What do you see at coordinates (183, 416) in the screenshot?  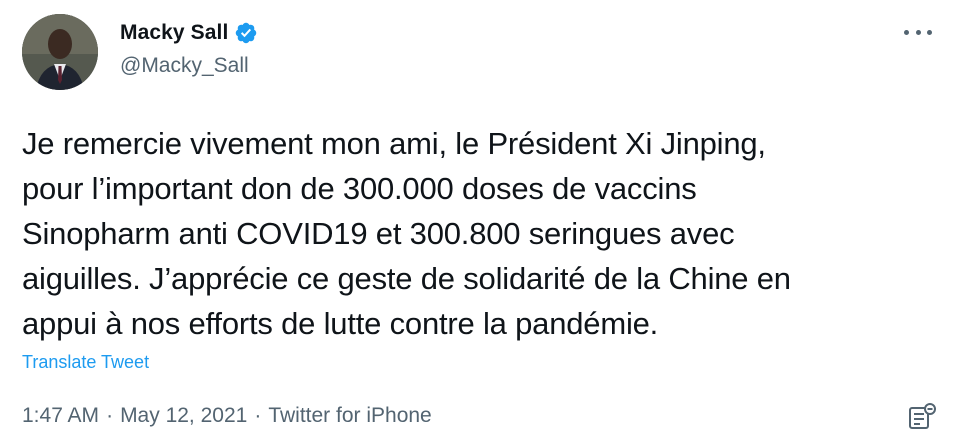 I see `tweet-date: May 12, 2021` at bounding box center [183, 416].